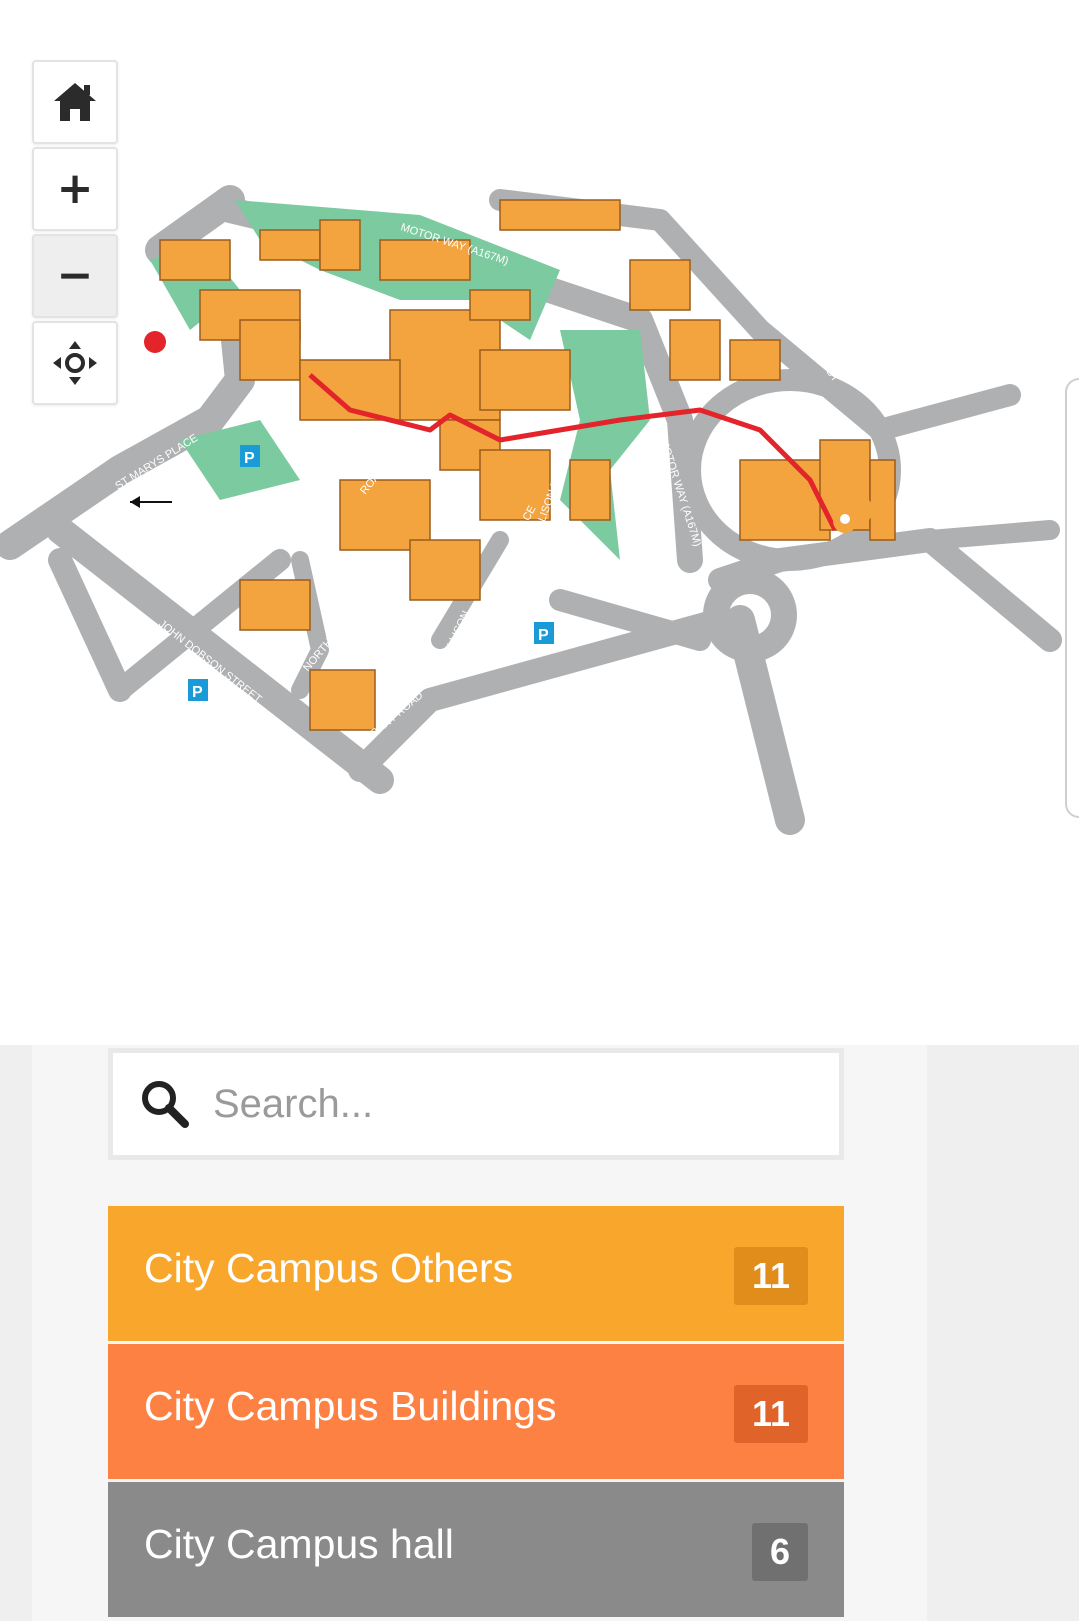 This screenshot has height=1621, width=1079. I want to click on zoom-out-button: −, so click(75, 276).